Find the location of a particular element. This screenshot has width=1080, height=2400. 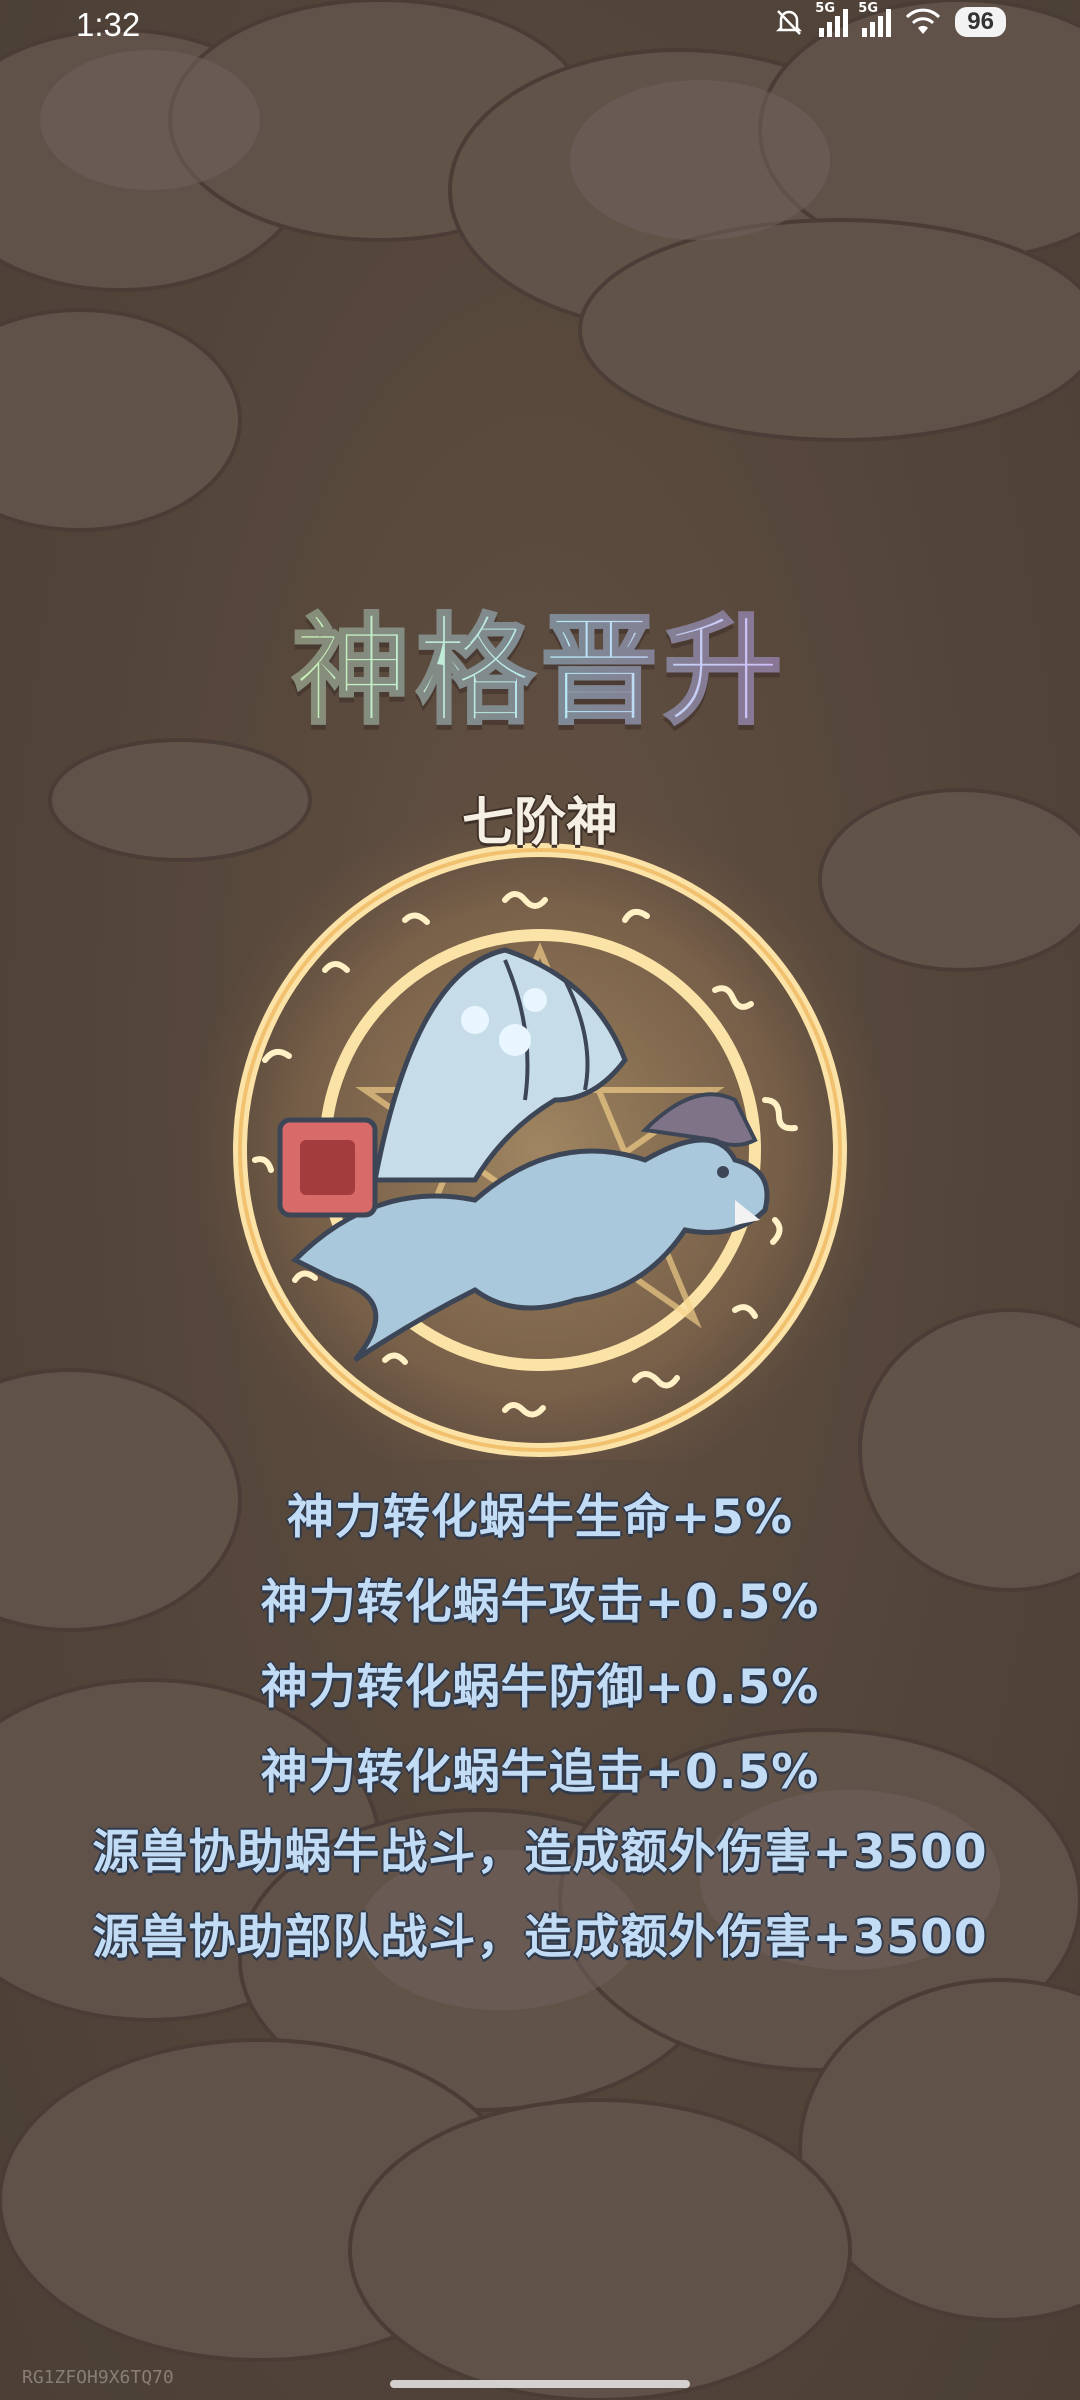

bonus-line: 神力转化蜗牛攻击+0.5% is located at coordinates (540, 1602).